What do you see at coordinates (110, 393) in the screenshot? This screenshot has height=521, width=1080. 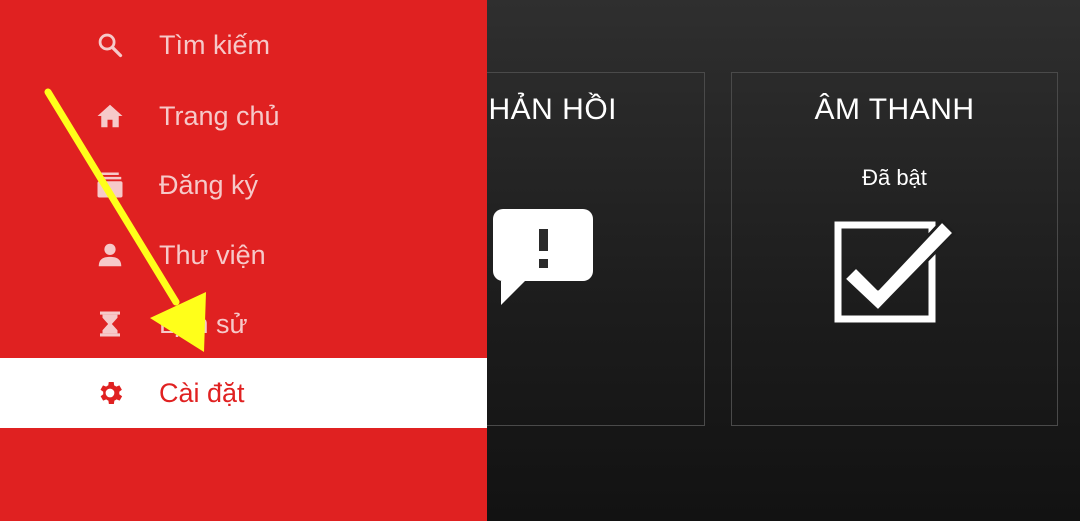 I see `gear-icon` at bounding box center [110, 393].